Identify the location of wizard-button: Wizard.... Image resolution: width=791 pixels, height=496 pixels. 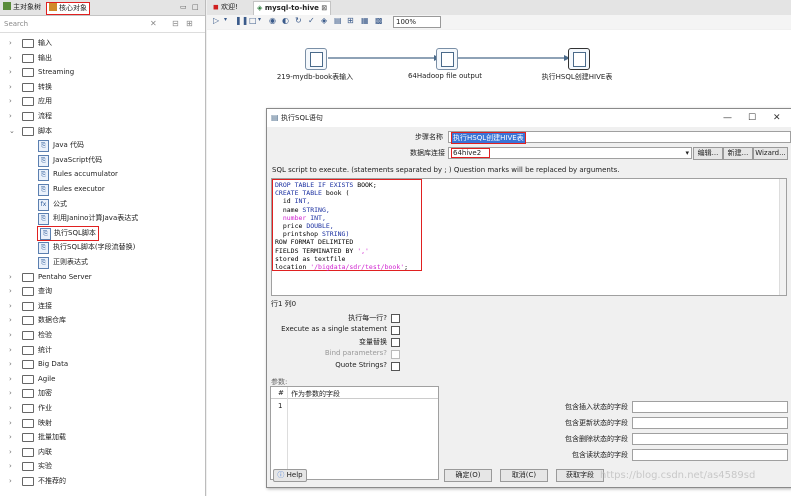
(770, 153).